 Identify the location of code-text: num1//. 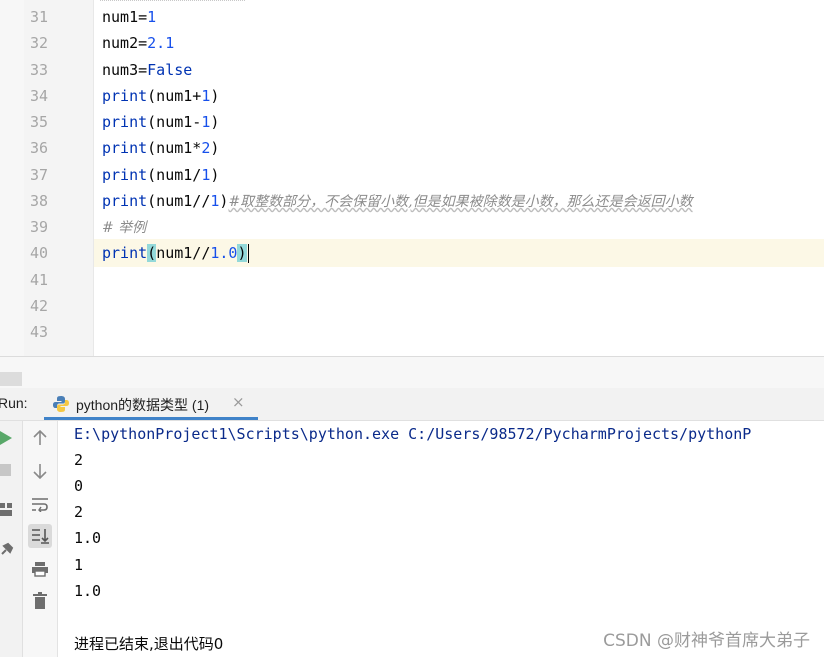
(183, 253).